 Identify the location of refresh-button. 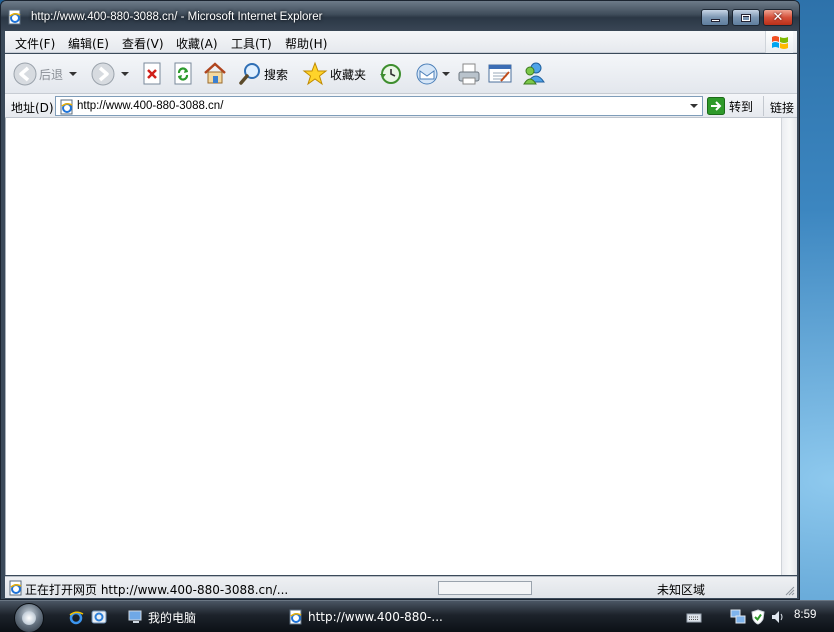
(183, 74).